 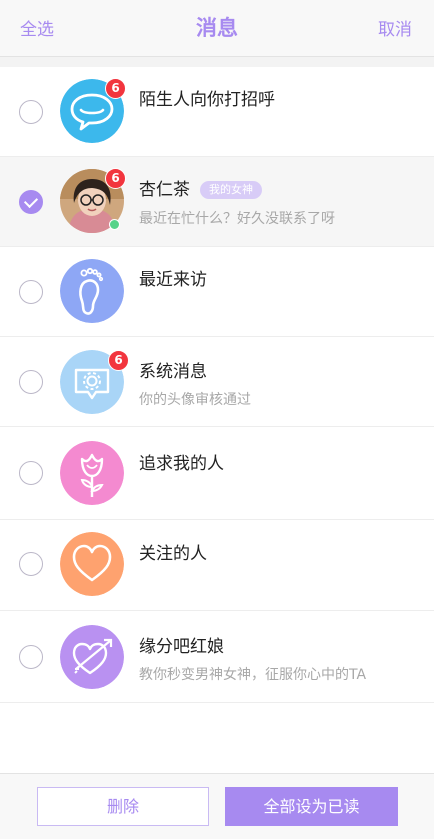 I want to click on heart-icon, so click(x=92, y=564).